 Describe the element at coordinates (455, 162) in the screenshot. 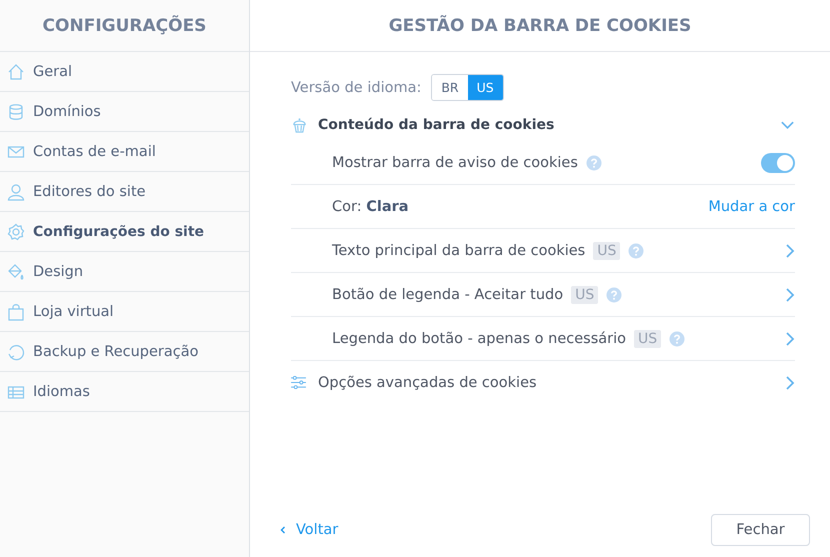

I see `setting-label: Mostrar barra de aviso de cookies` at that location.